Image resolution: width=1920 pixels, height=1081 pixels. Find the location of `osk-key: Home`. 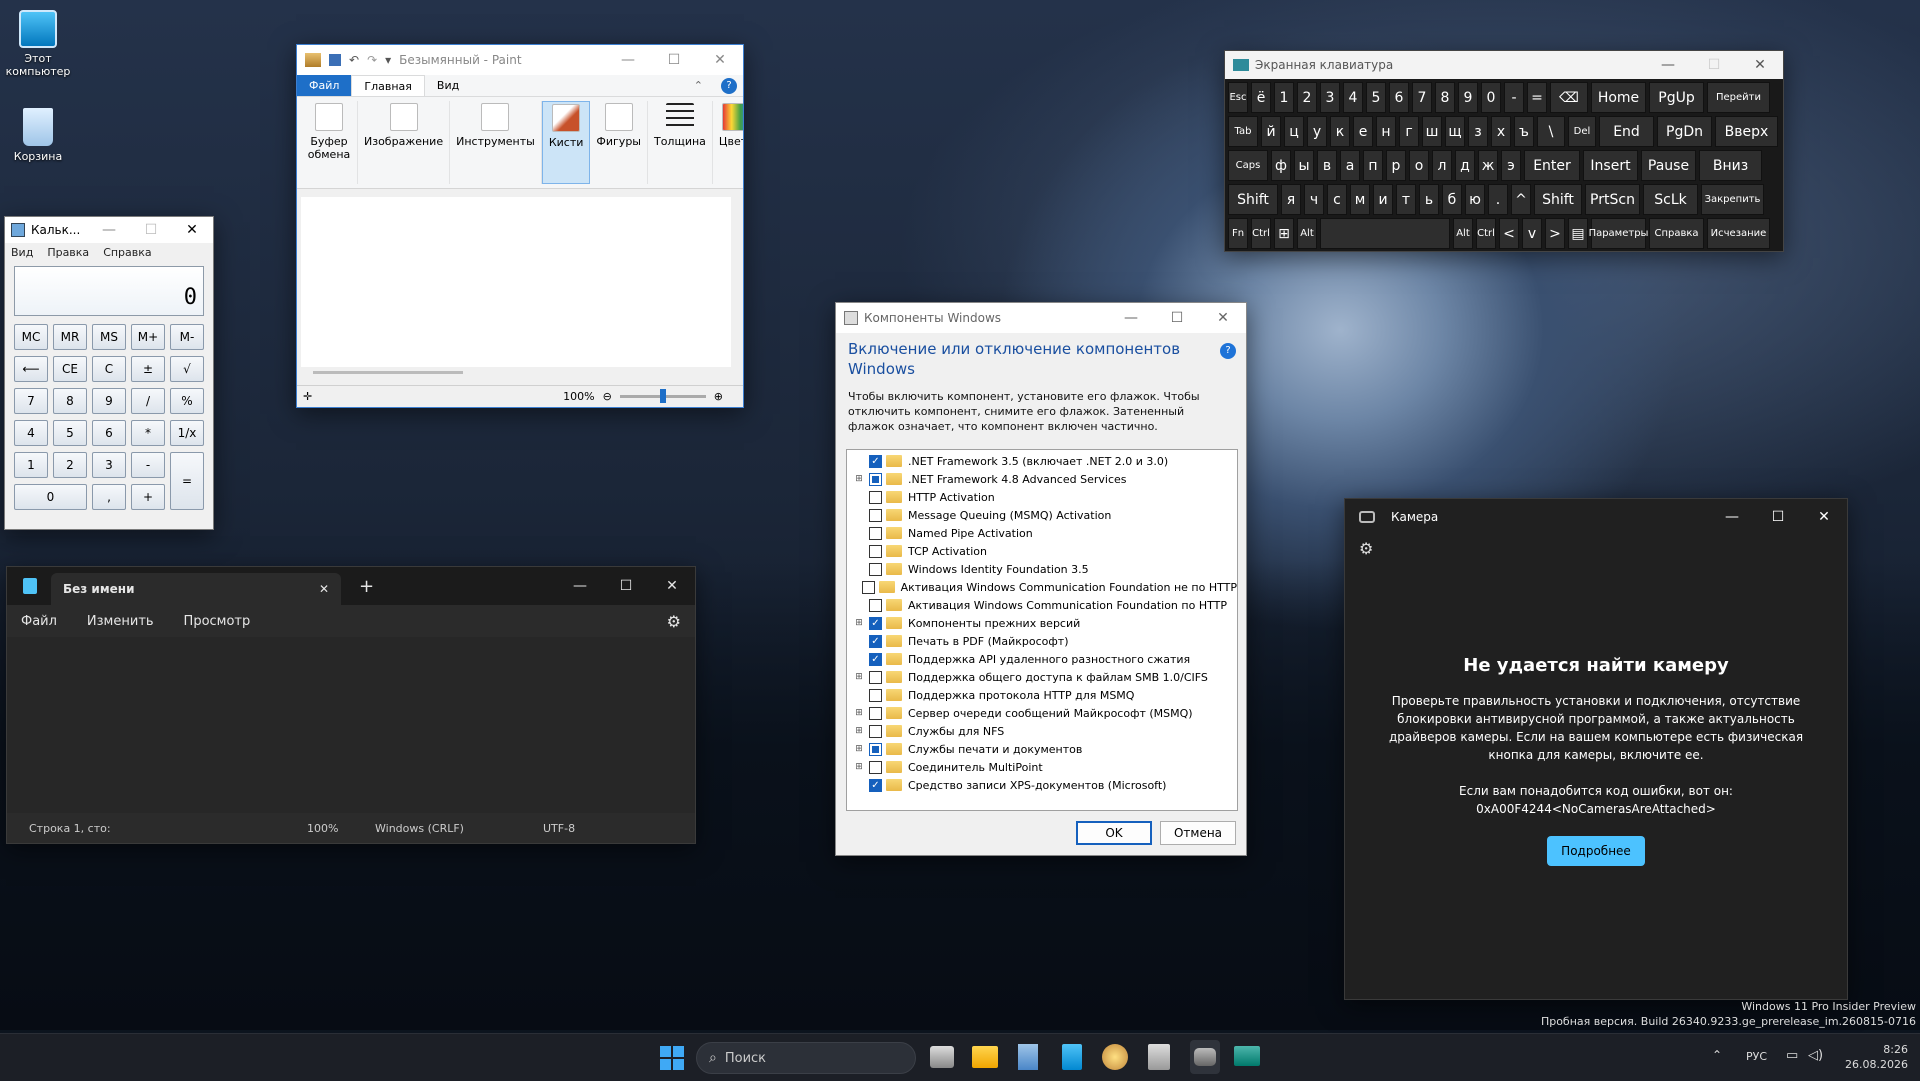

osk-key: Home is located at coordinates (1618, 97).